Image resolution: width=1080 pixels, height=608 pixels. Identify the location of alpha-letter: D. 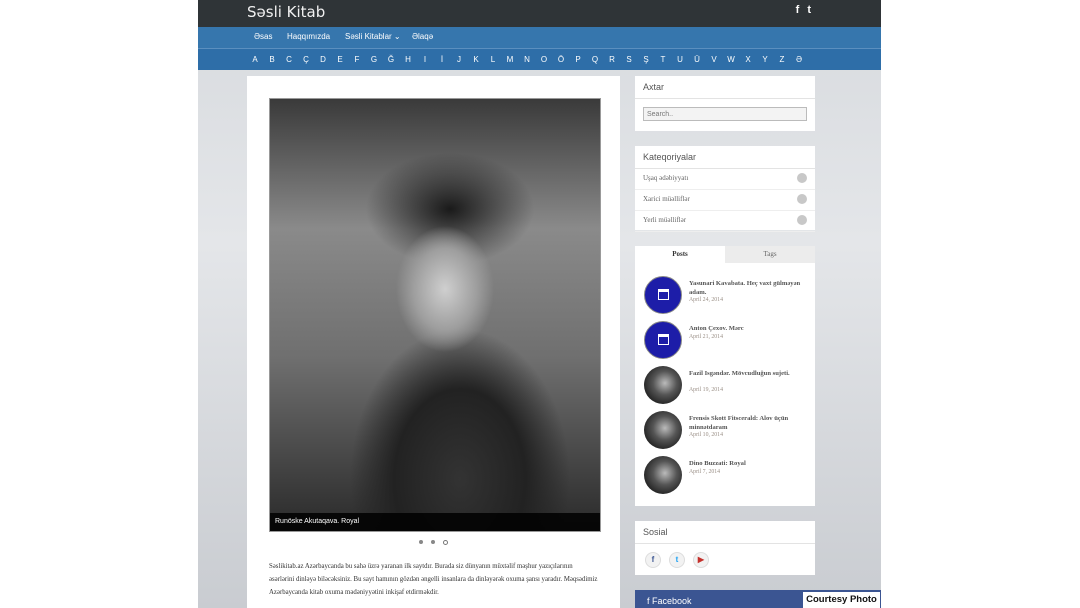
(323, 59).